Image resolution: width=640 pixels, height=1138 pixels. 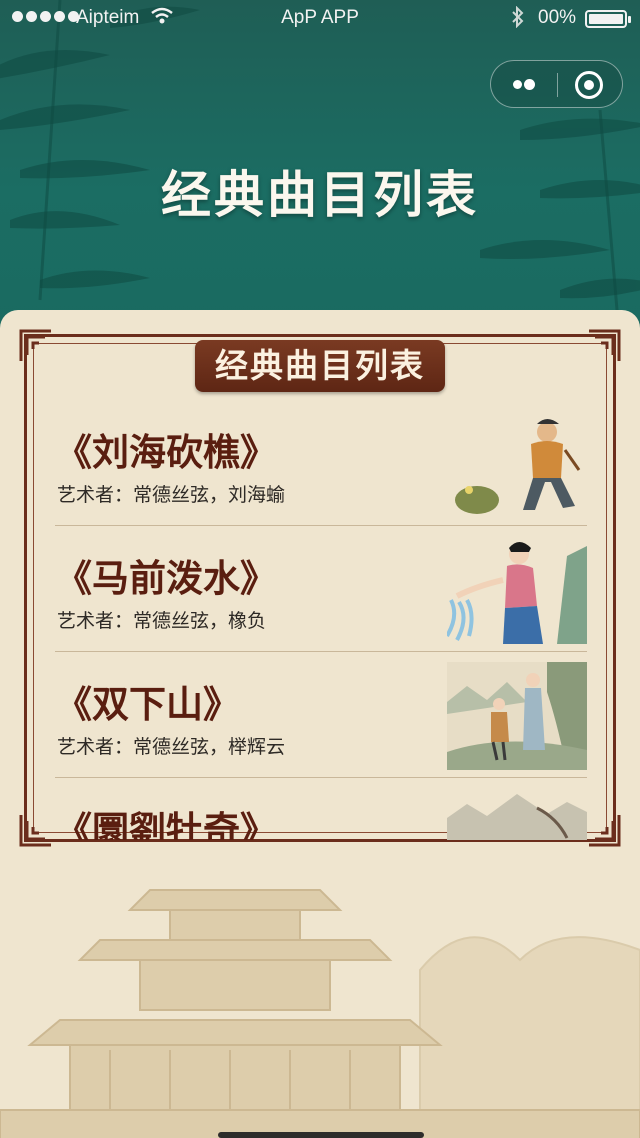 What do you see at coordinates (524, 85) in the screenshot?
I see `more-dots-icon` at bounding box center [524, 85].